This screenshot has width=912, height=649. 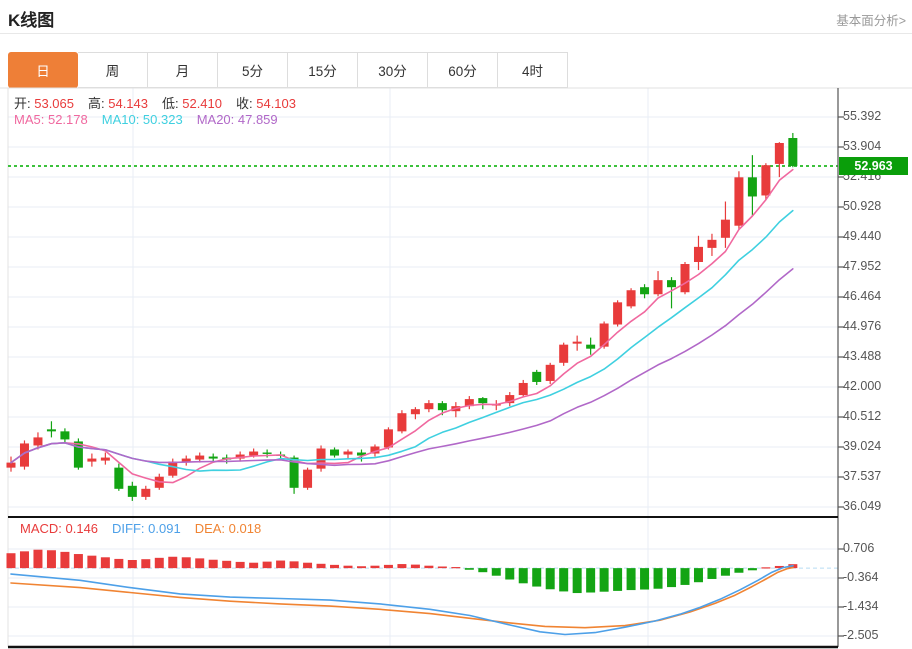 I want to click on price-tick-7: 44.976, so click(x=862, y=326).